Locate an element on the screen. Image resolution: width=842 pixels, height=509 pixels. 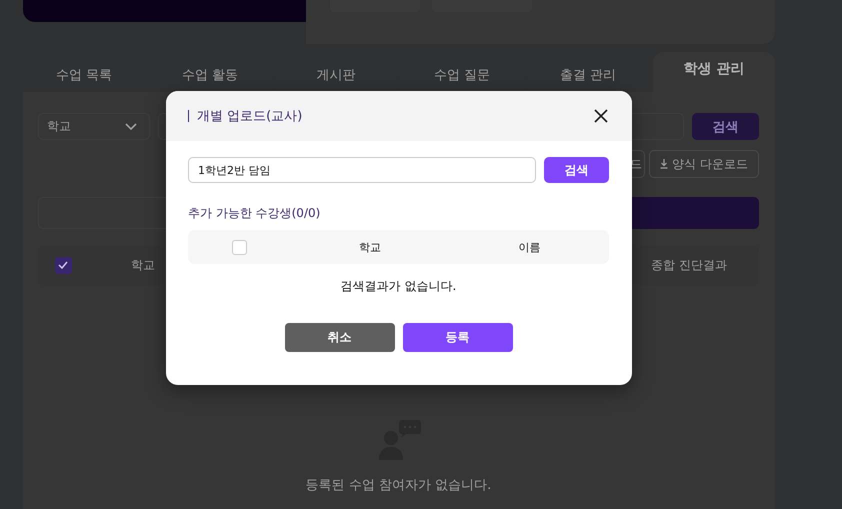
column-header: 종합 진단결과 is located at coordinates (689, 265).